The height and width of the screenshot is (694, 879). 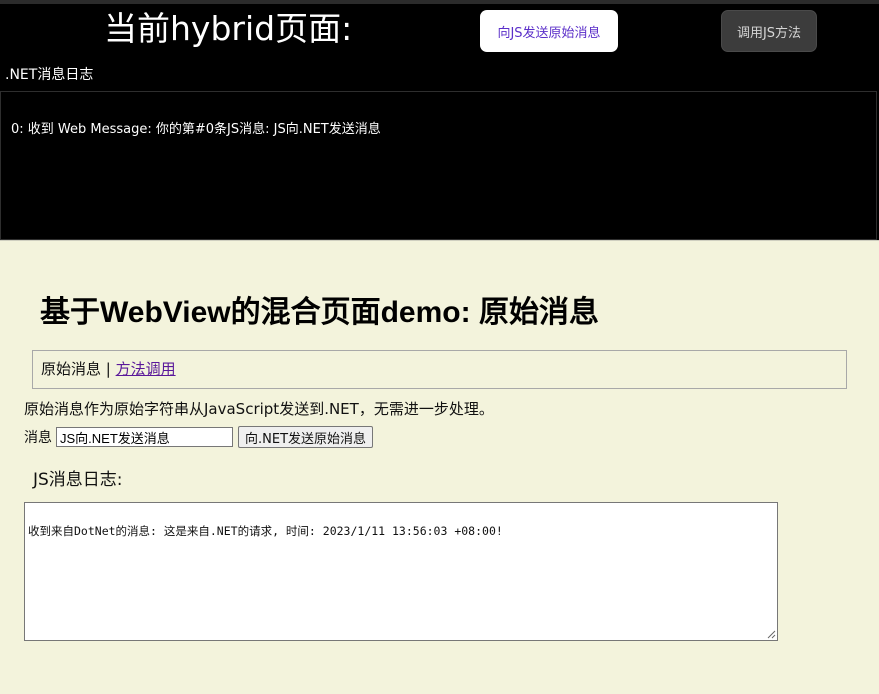 What do you see at coordinates (259, 409) in the screenshot?
I see `description-text: 原始消息作为原始字符串从JavaScript发送到.NET，无需进一步处理。` at bounding box center [259, 409].